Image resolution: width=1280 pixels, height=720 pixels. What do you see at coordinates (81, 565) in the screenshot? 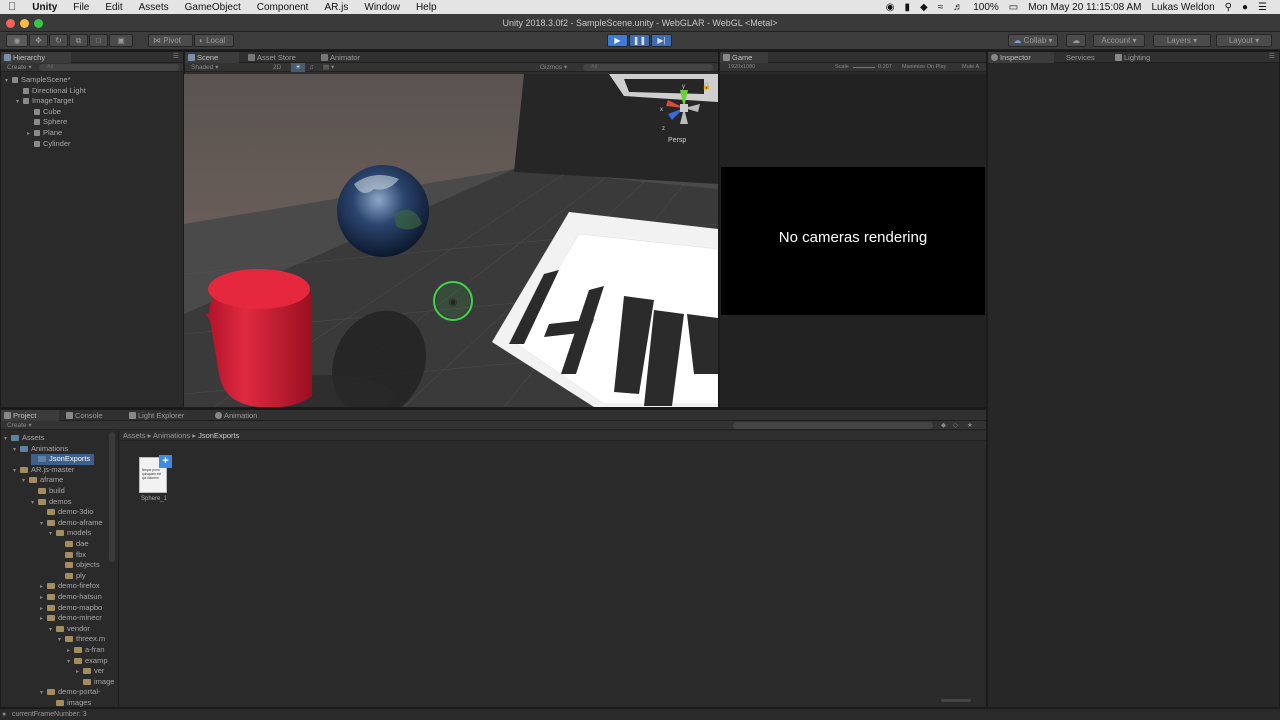
I see `folder-tree-item: objects` at bounding box center [81, 565].